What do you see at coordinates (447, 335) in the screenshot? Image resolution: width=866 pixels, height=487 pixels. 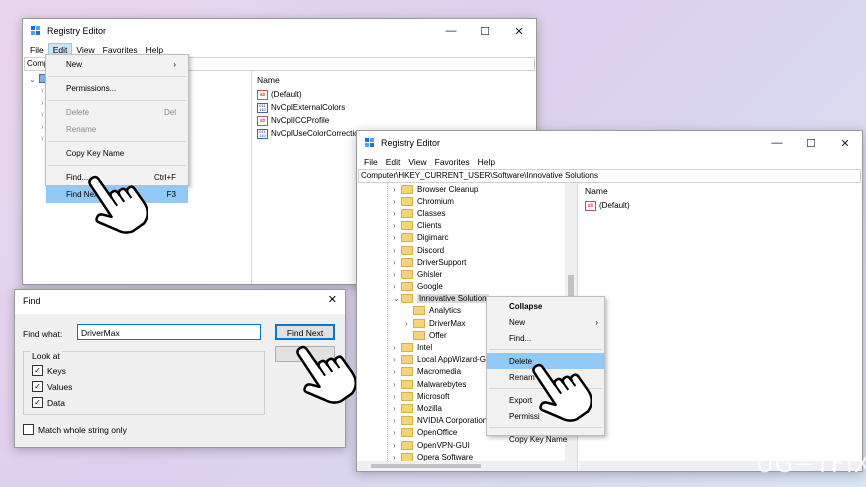 I see `tree-item: Offer` at bounding box center [447, 335].